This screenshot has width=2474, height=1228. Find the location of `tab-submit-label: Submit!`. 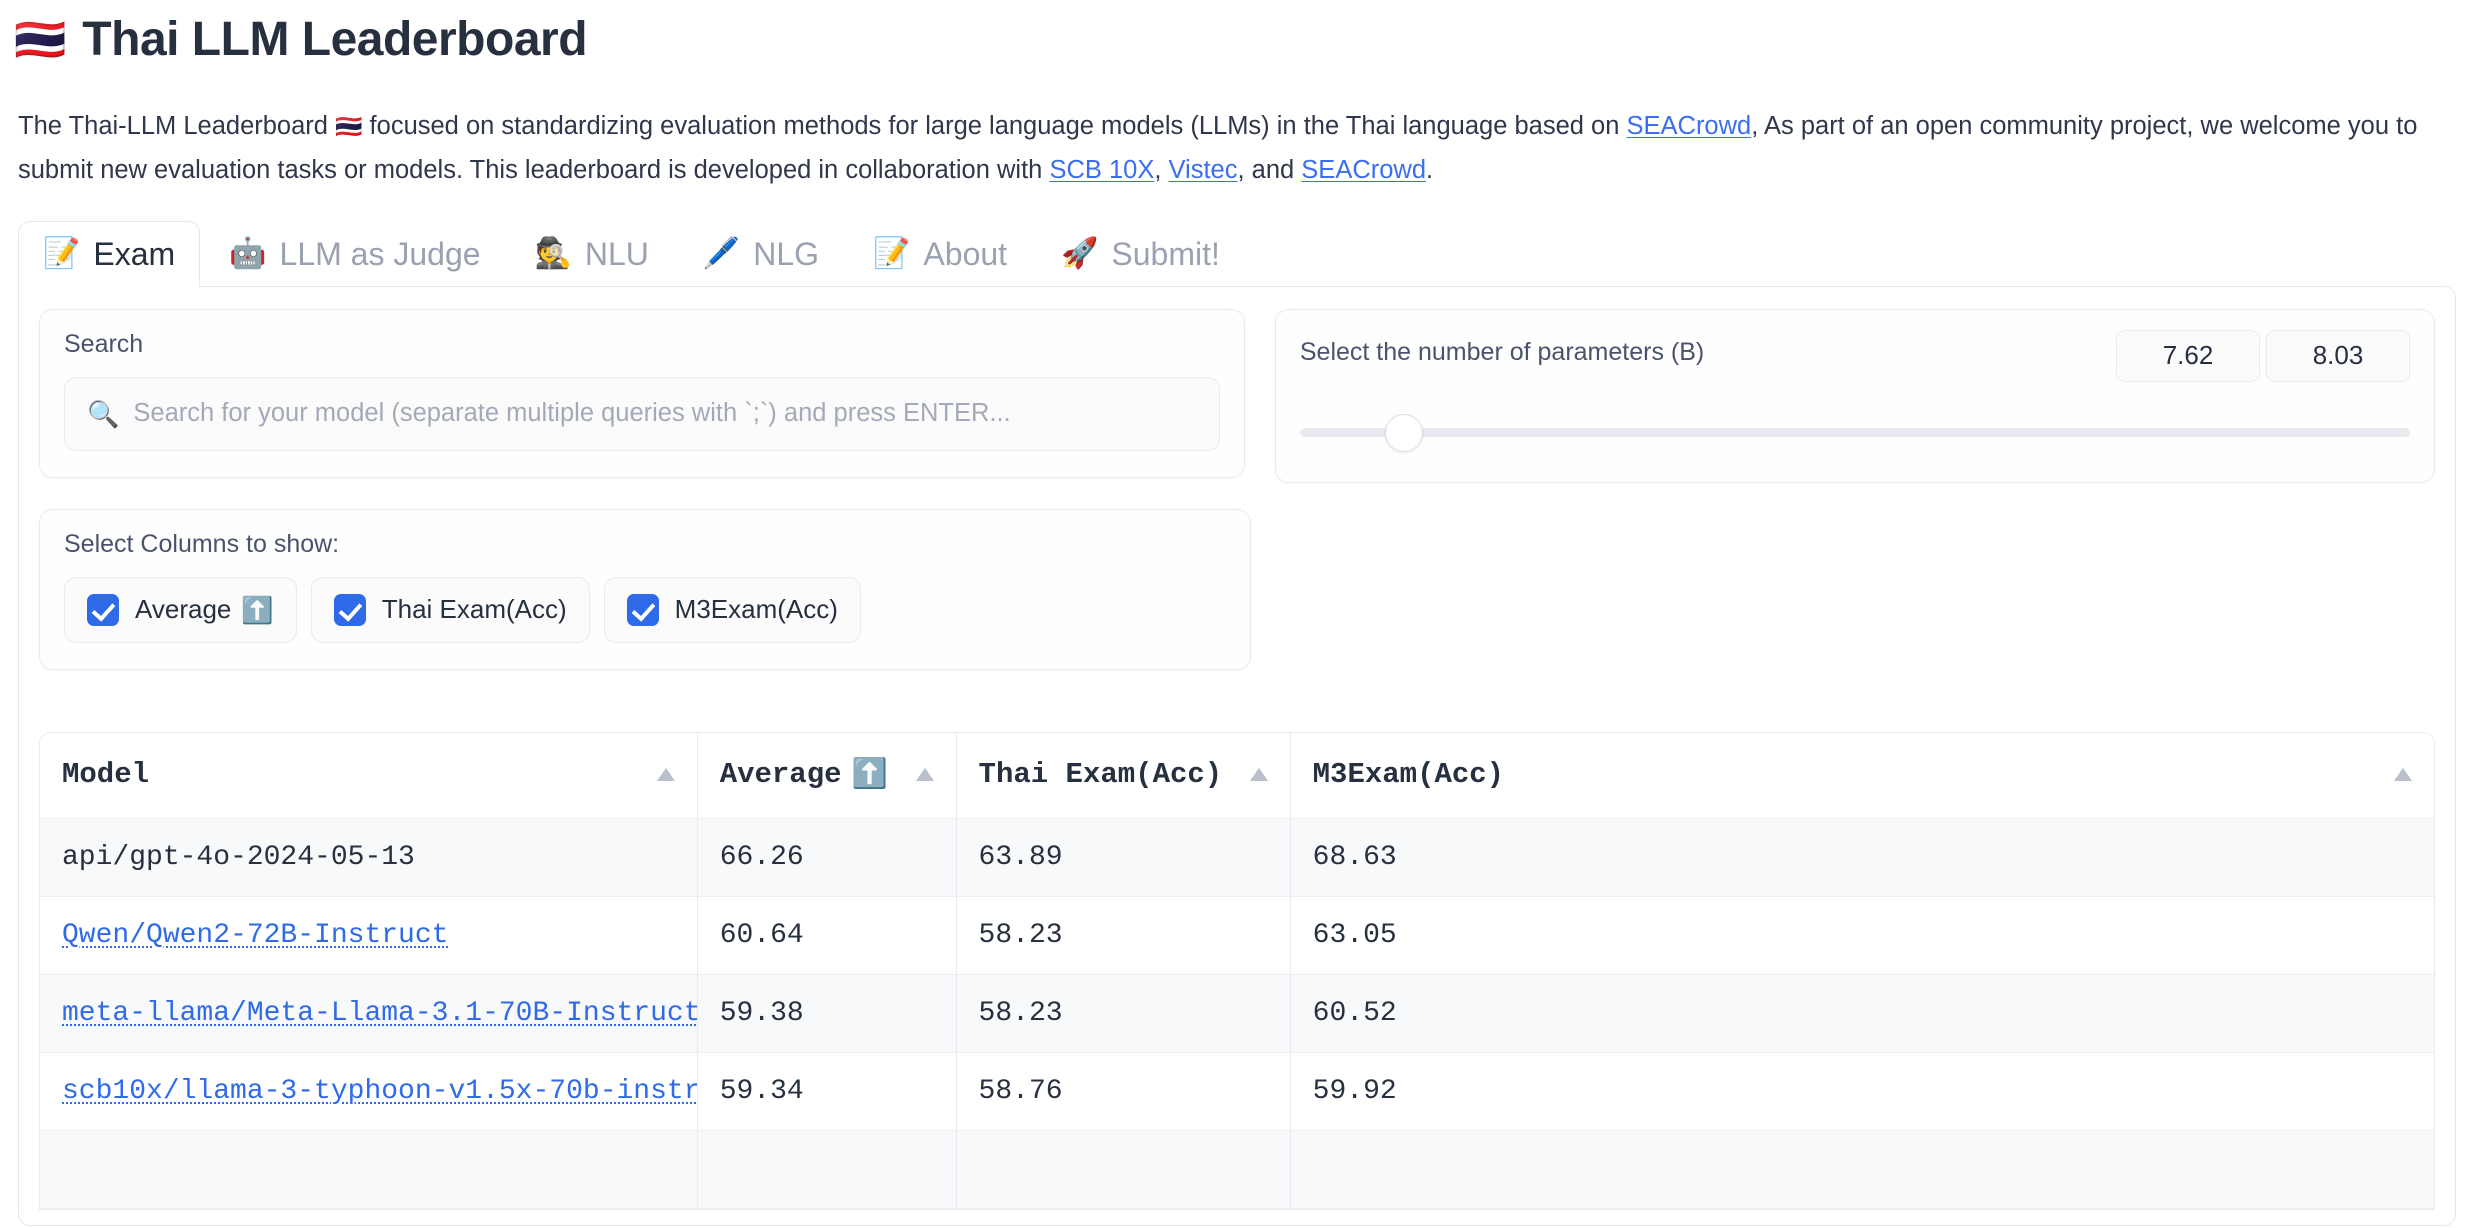

tab-submit-label: Submit! is located at coordinates (1165, 253).